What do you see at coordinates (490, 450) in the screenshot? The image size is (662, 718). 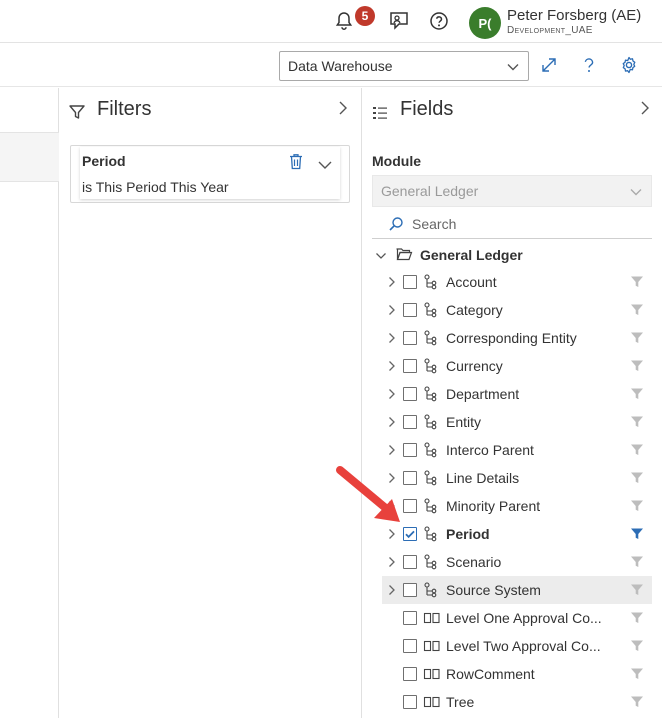 I see `field-label: Interco Parent` at bounding box center [490, 450].